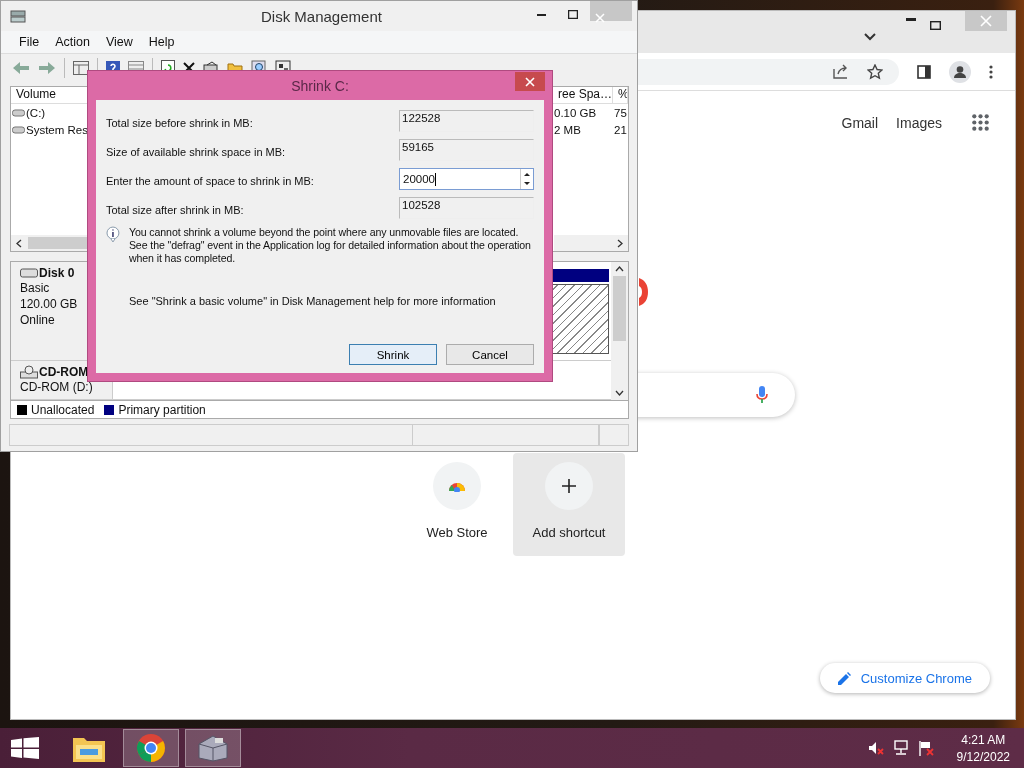 This screenshot has width=1024, height=768. What do you see at coordinates (762, 395) in the screenshot?
I see `microphone-icon` at bounding box center [762, 395].